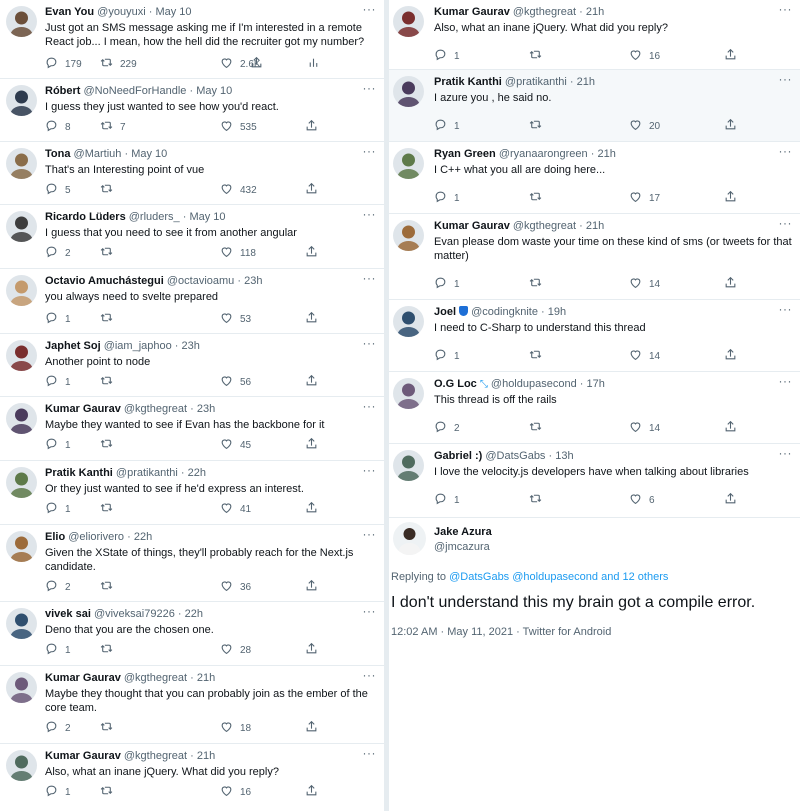 This screenshot has width=800, height=811. Describe the element at coordinates (465, 154) in the screenshot. I see `author-name: Ryan Green` at that location.